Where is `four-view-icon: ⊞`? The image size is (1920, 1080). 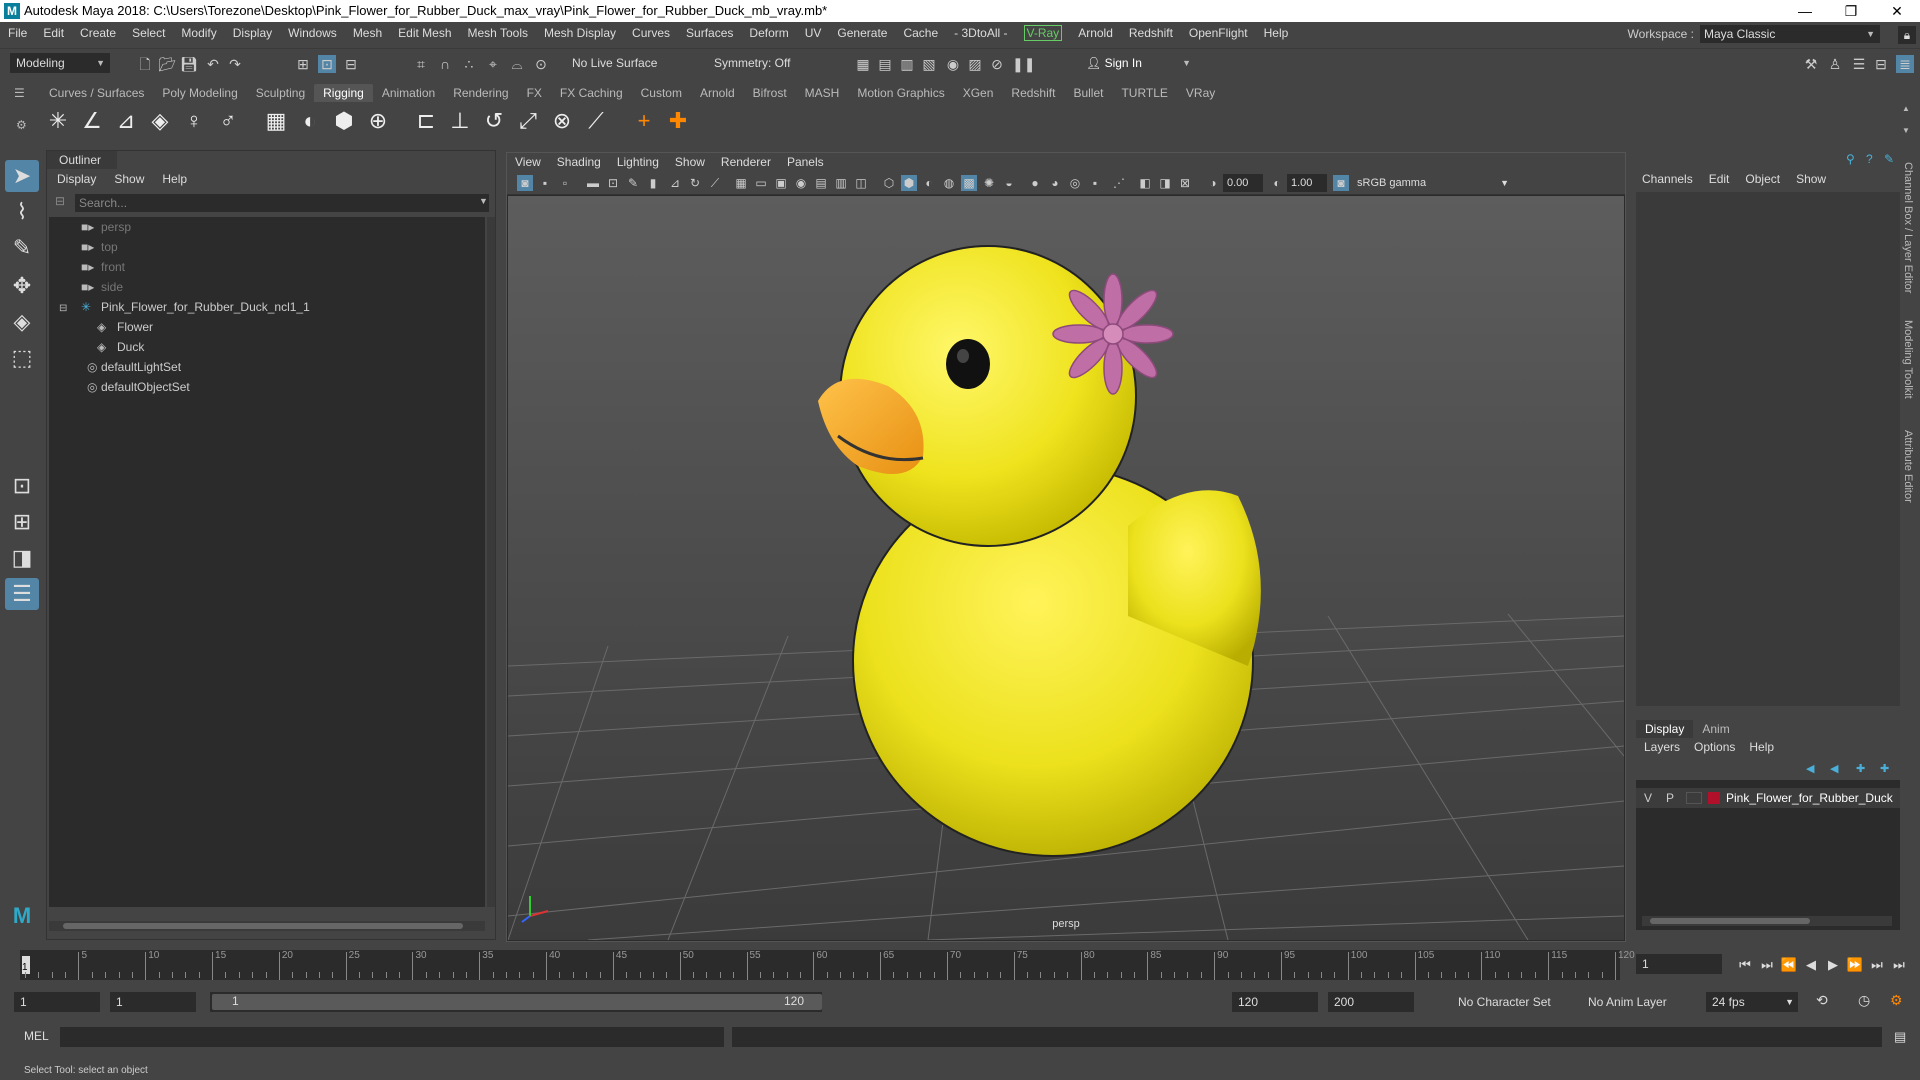
four-view-icon: ⊞ is located at coordinates (22, 522).